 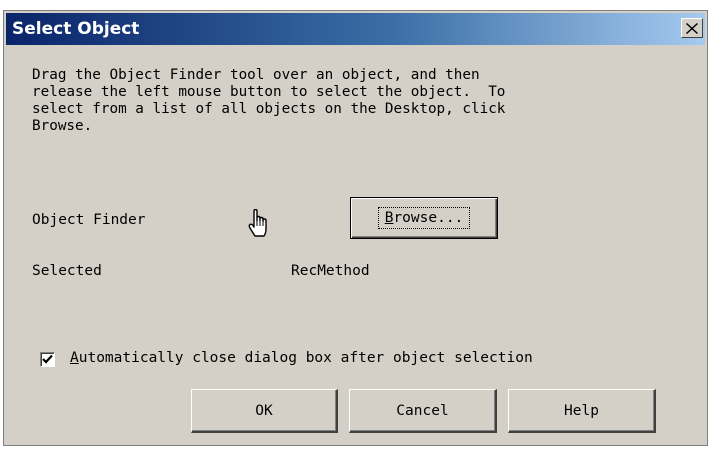 I want to click on object-finder-tool, so click(x=260, y=224).